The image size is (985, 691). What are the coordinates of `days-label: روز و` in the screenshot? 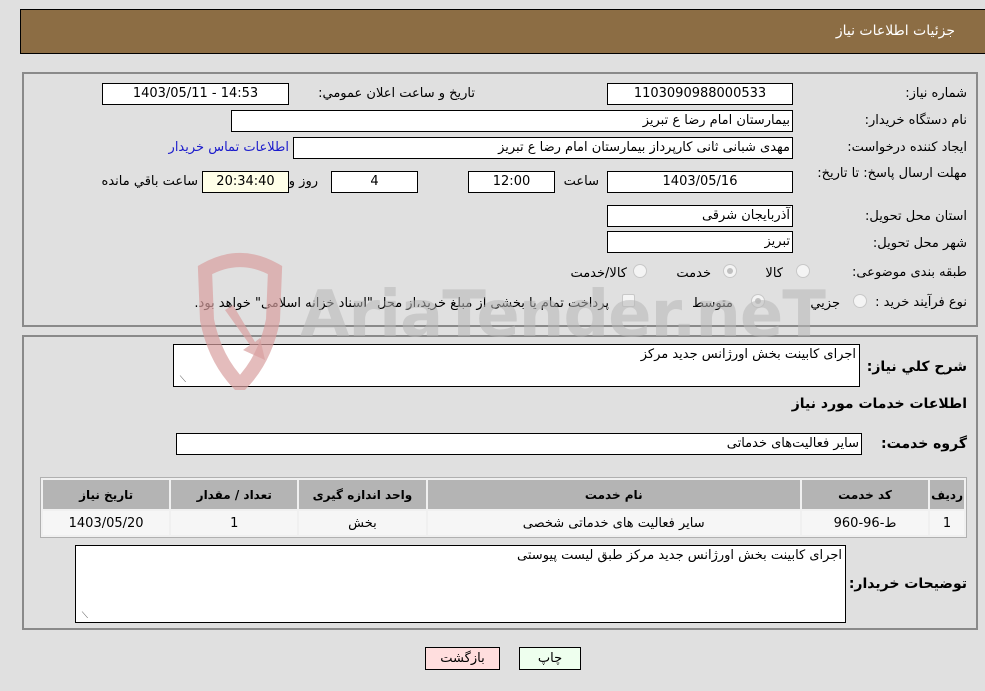 It's located at (303, 181).